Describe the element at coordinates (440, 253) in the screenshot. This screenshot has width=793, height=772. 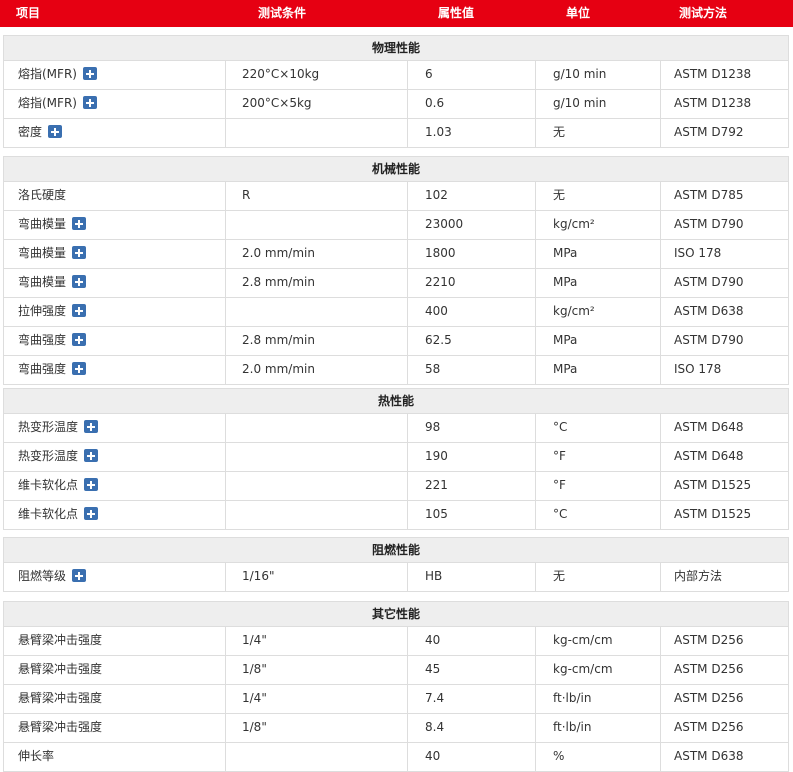
I see `cell-value-text: 1800` at that location.